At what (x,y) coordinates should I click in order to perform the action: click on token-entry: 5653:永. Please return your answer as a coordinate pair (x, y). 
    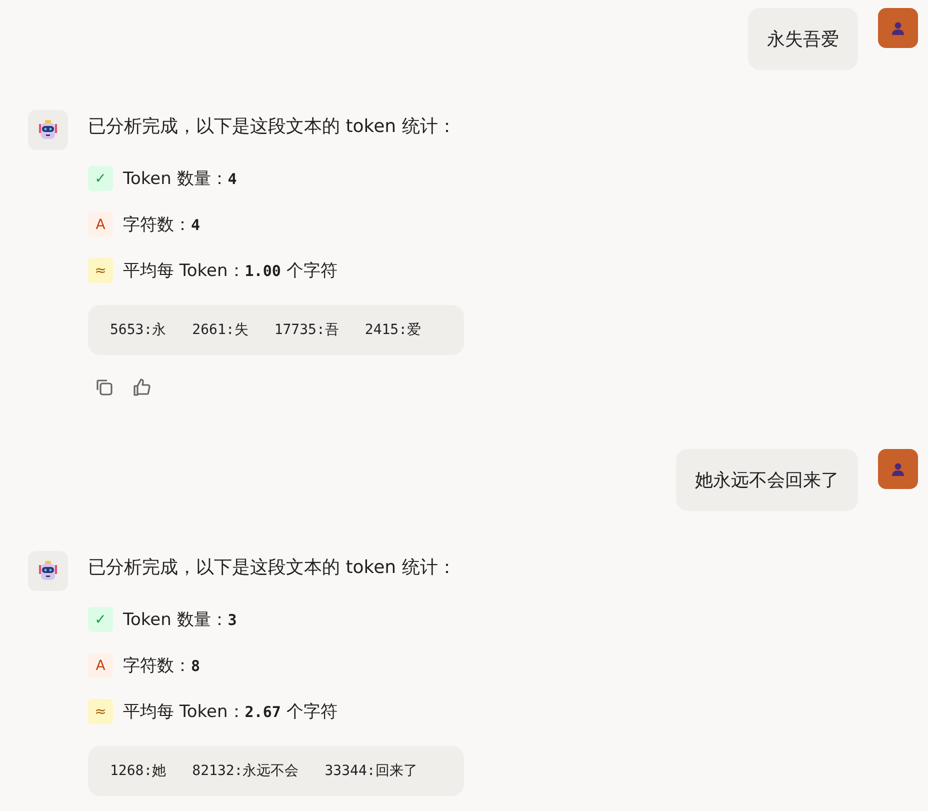
    Looking at the image, I should click on (138, 330).